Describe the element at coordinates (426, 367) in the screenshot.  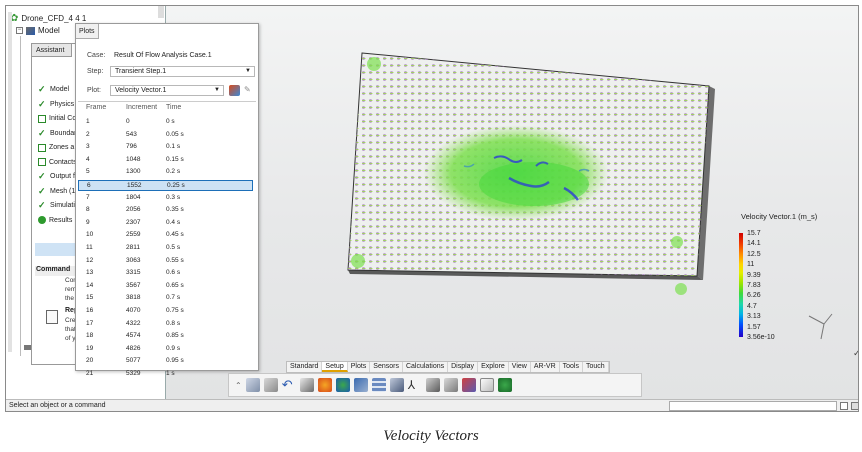
I see `toolbar-tab: Calculations` at that location.